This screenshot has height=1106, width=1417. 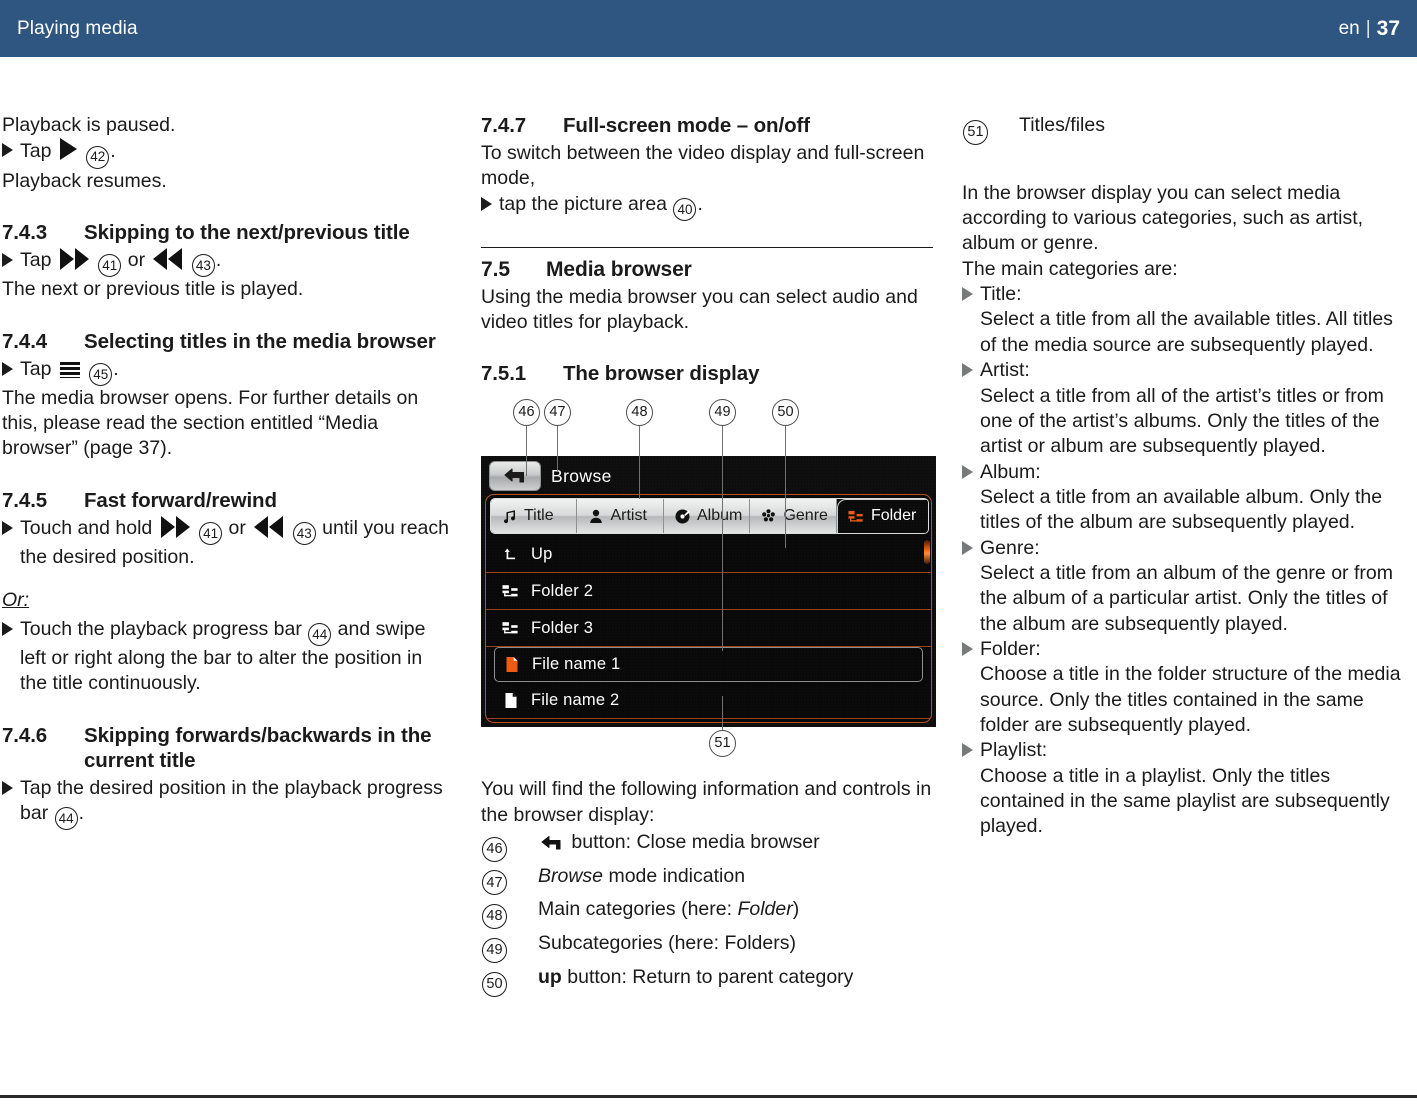 What do you see at coordinates (203, 266) in the screenshot?
I see `inline-ref-43: 43` at bounding box center [203, 266].